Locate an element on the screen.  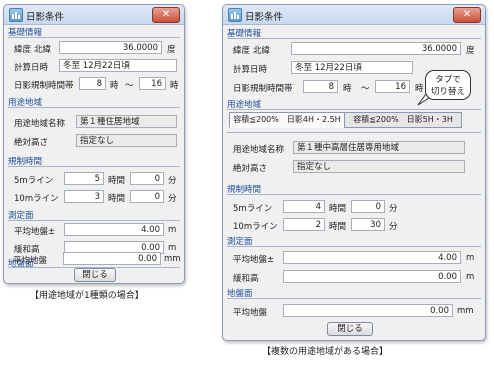
callout-line-1: タブで is located at coordinates (448, 80).